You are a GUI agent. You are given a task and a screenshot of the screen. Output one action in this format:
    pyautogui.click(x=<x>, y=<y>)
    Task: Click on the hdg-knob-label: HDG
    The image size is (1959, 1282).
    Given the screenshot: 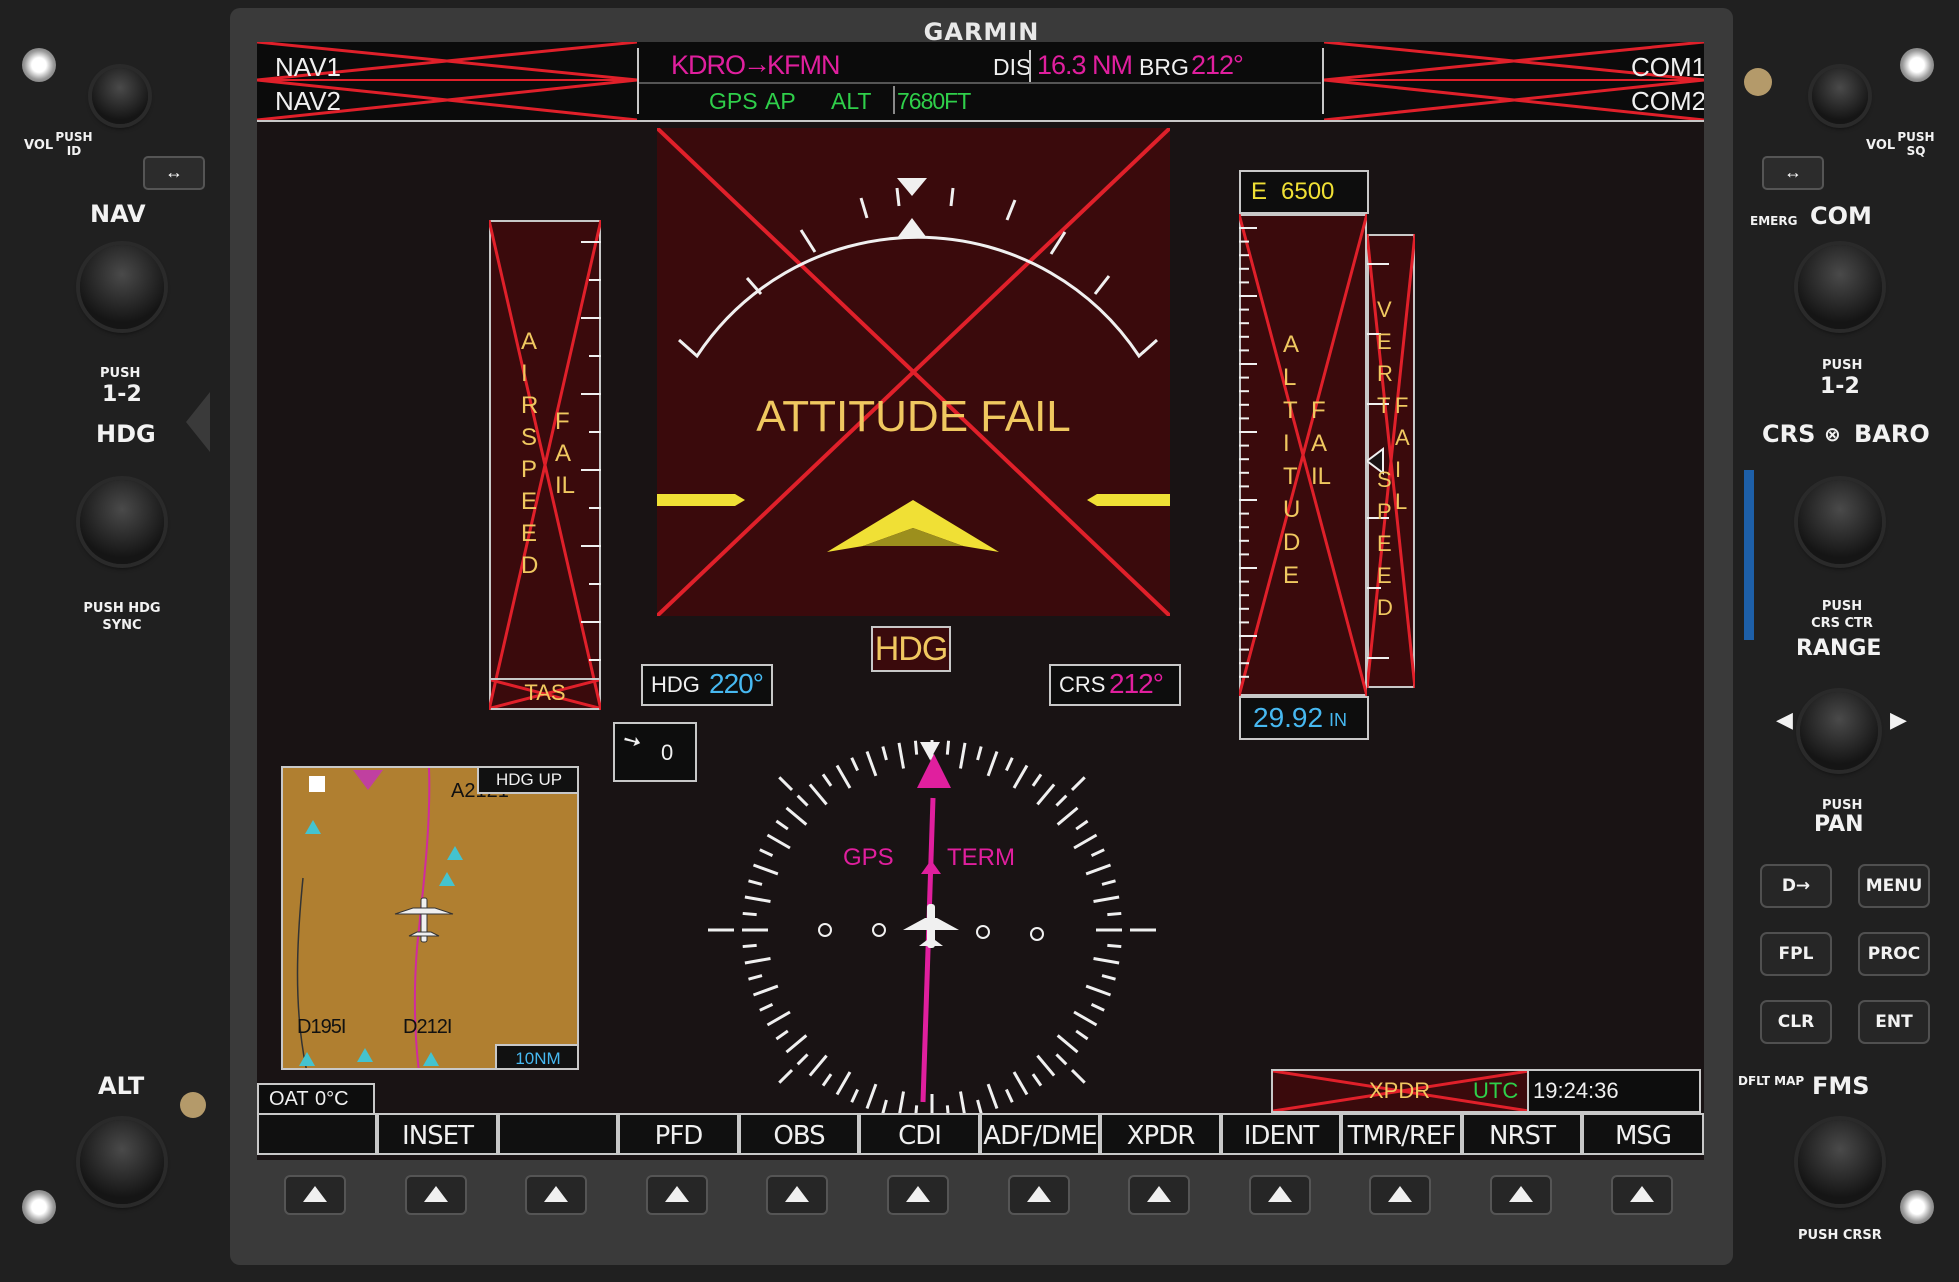 What is the action you would take?
    pyautogui.click(x=126, y=434)
    